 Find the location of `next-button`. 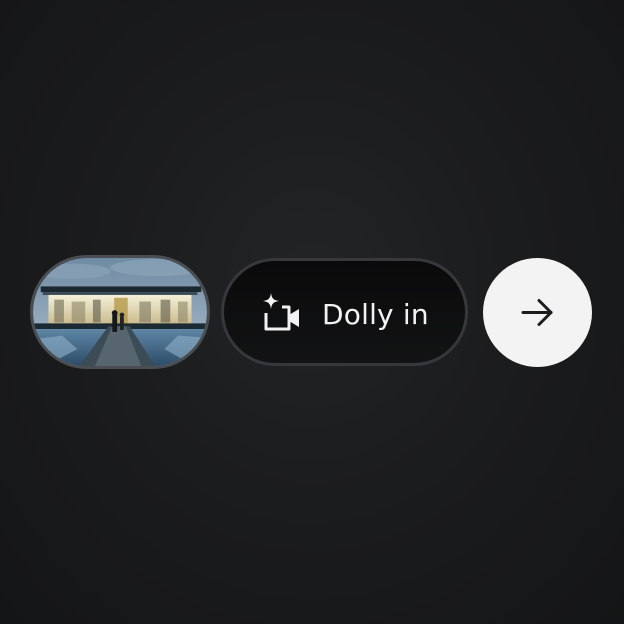

next-button is located at coordinates (537, 312).